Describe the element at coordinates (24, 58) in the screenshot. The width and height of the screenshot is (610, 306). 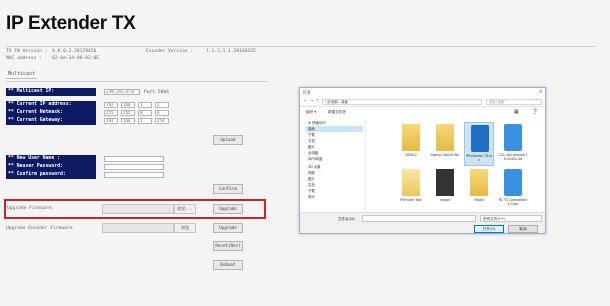
I see `mac-label: MAC address :` at that location.